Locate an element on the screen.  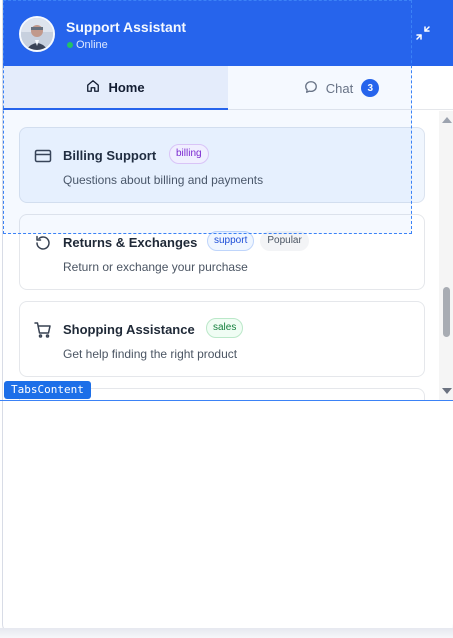
tab-home-label: Home is located at coordinates (126, 87).